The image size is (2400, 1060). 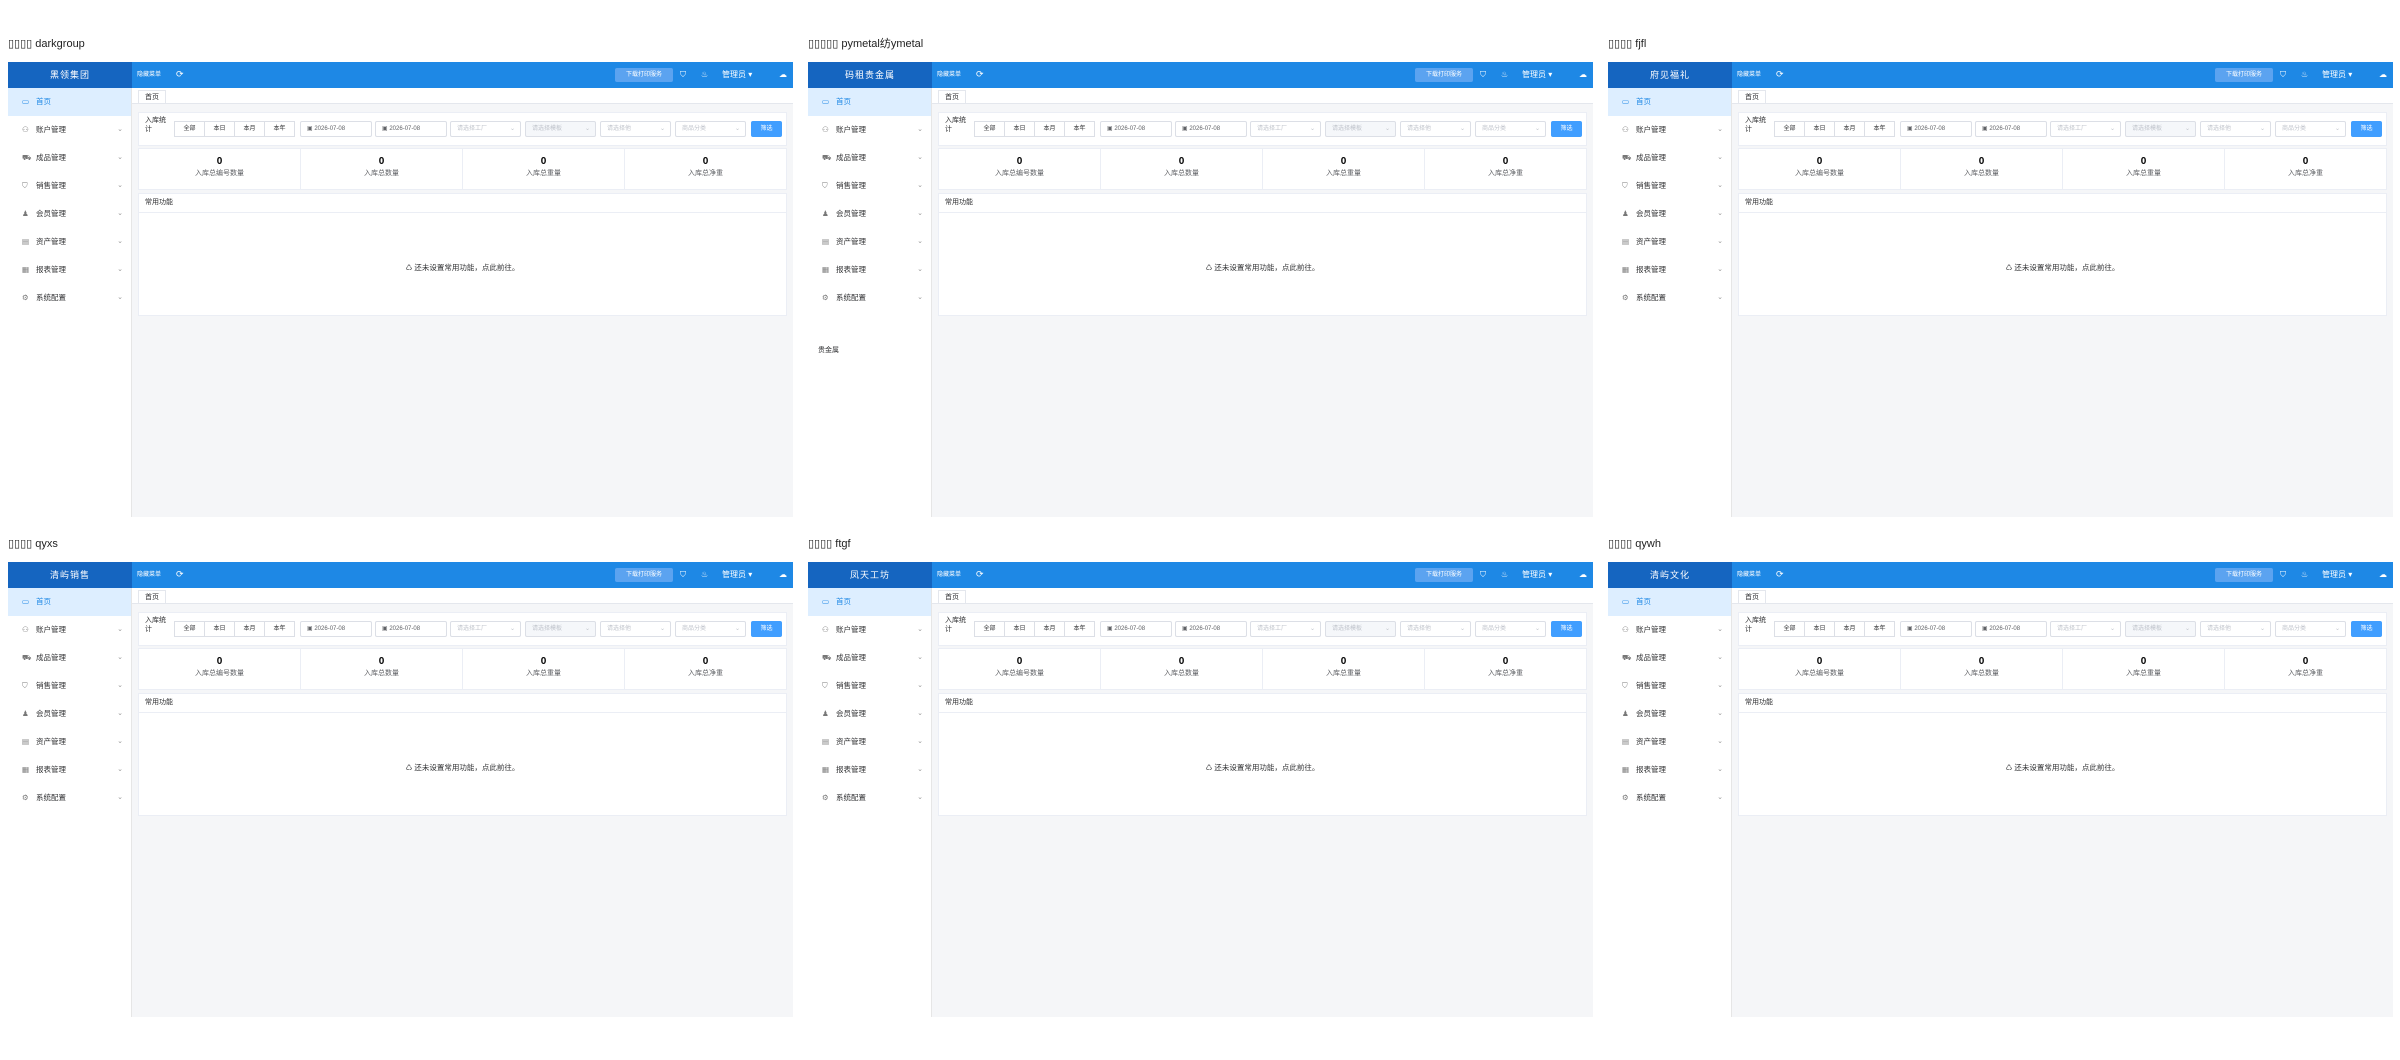 What do you see at coordinates (149, 575) in the screenshot?
I see `hide-menu-button: 隐藏菜单` at bounding box center [149, 575].